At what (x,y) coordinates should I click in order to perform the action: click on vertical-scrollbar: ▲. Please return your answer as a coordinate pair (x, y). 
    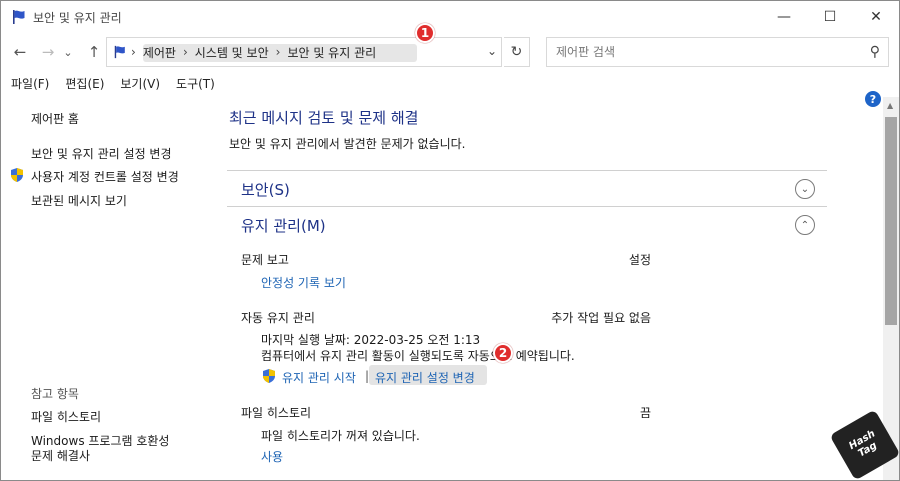
    Looking at the image, I should click on (891, 288).